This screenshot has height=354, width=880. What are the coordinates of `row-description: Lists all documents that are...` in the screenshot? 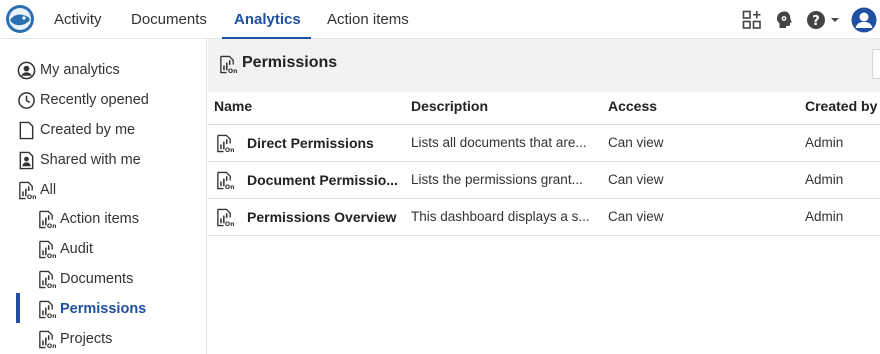 It's located at (499, 142).